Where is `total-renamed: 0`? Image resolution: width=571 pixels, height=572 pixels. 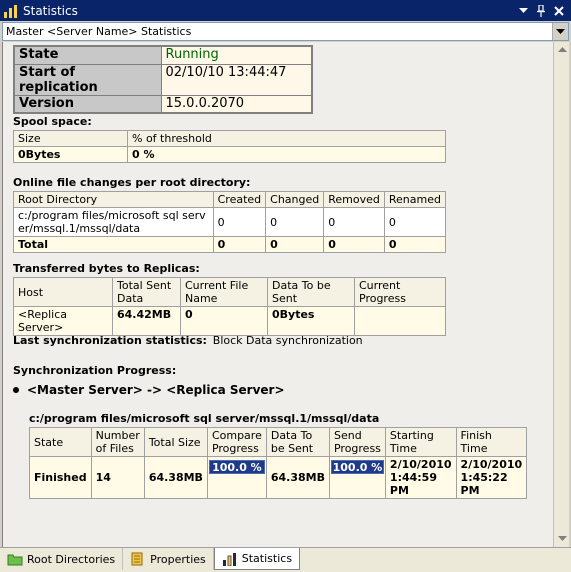 total-renamed: 0 is located at coordinates (415, 244).